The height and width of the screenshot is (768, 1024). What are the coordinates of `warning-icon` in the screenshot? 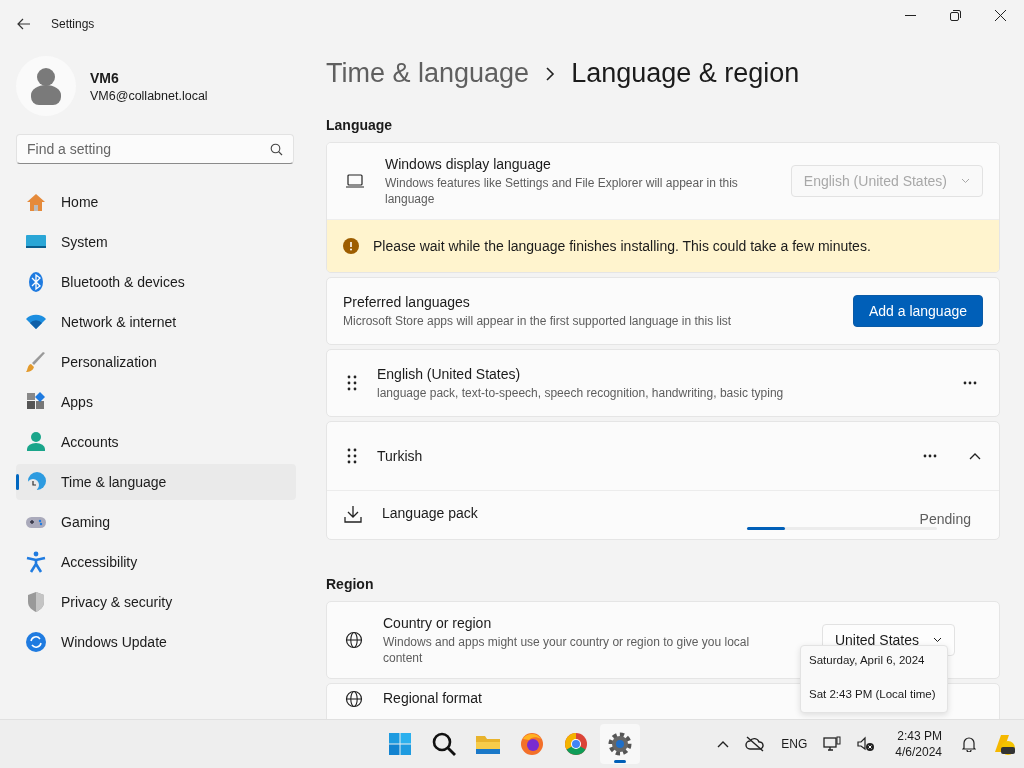 It's located at (351, 246).